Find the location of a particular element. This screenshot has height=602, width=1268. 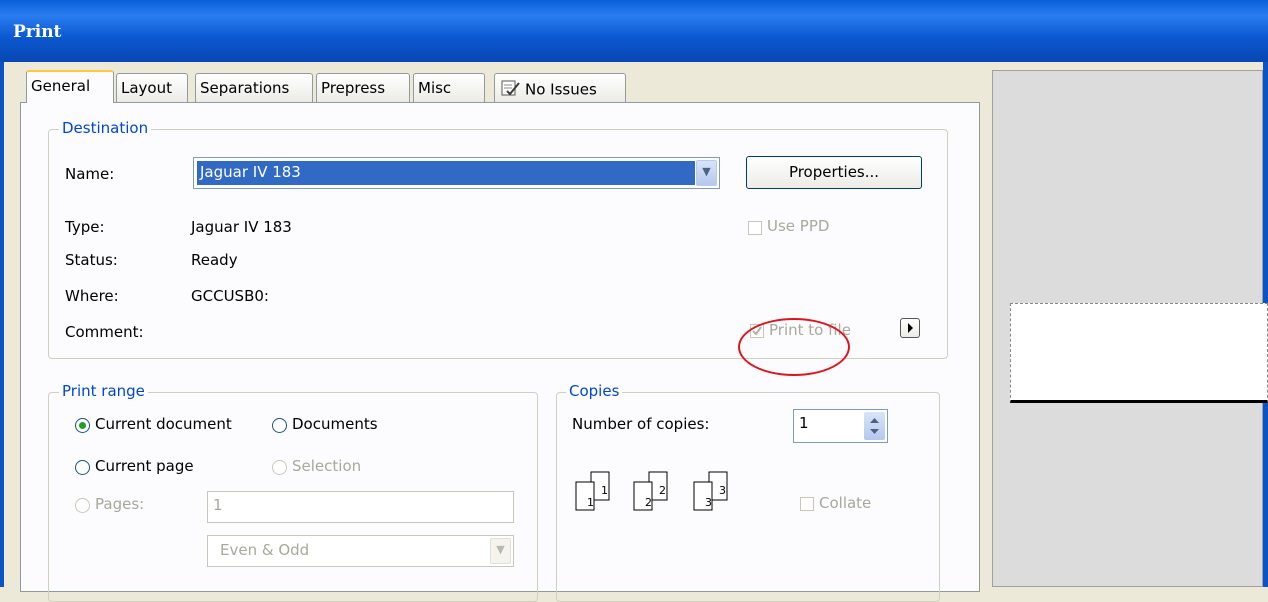

print-range-group-label: Print range is located at coordinates (103, 391).